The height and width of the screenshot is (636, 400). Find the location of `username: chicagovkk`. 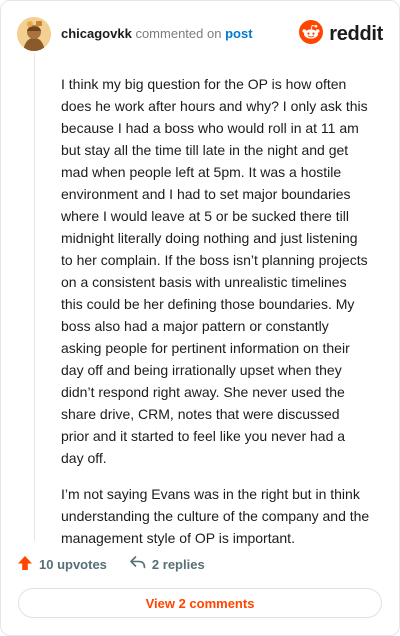

username: chicagovkk is located at coordinates (96, 33).